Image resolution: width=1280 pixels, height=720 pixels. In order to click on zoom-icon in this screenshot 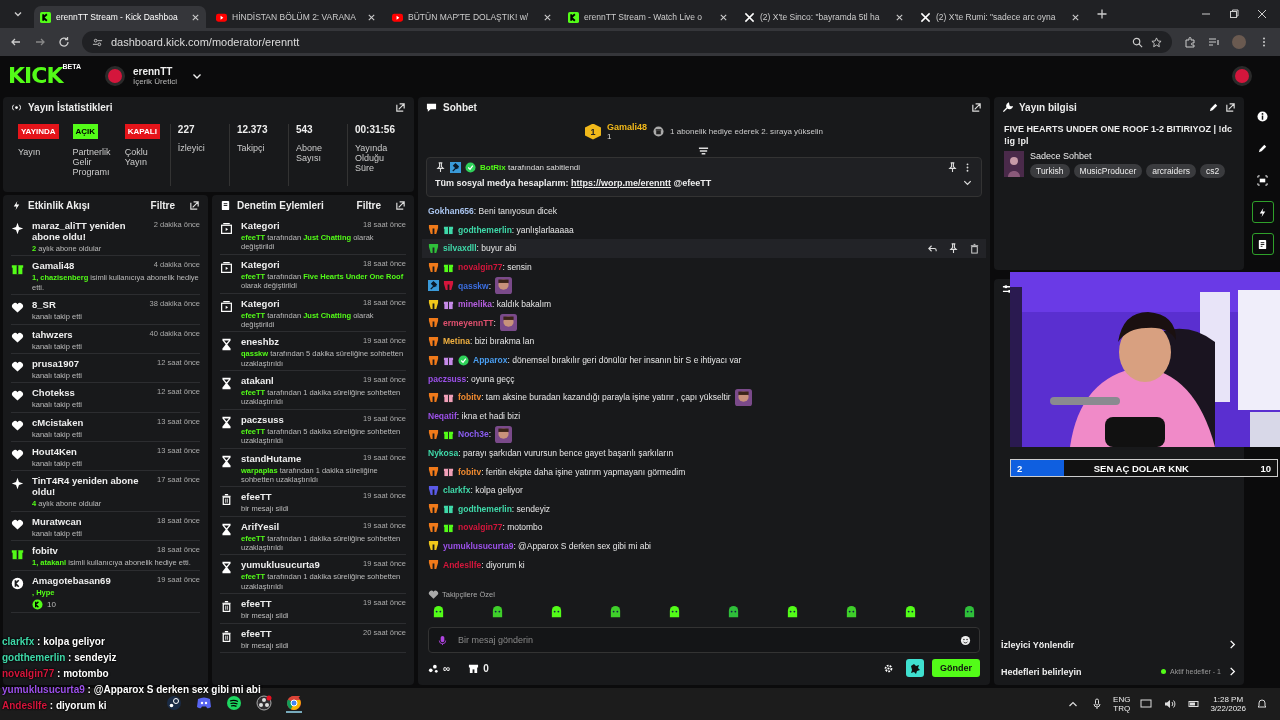, I will do `click(1137, 42)`.